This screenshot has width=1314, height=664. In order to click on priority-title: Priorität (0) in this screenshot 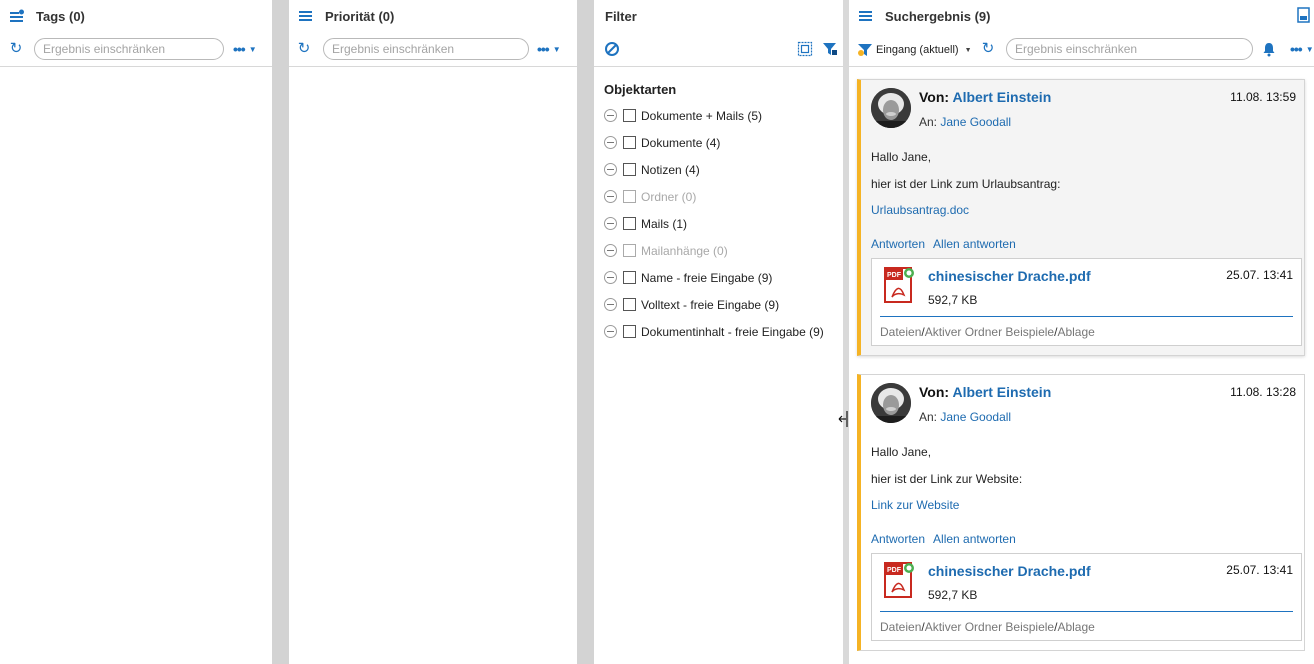, I will do `click(360, 16)`.